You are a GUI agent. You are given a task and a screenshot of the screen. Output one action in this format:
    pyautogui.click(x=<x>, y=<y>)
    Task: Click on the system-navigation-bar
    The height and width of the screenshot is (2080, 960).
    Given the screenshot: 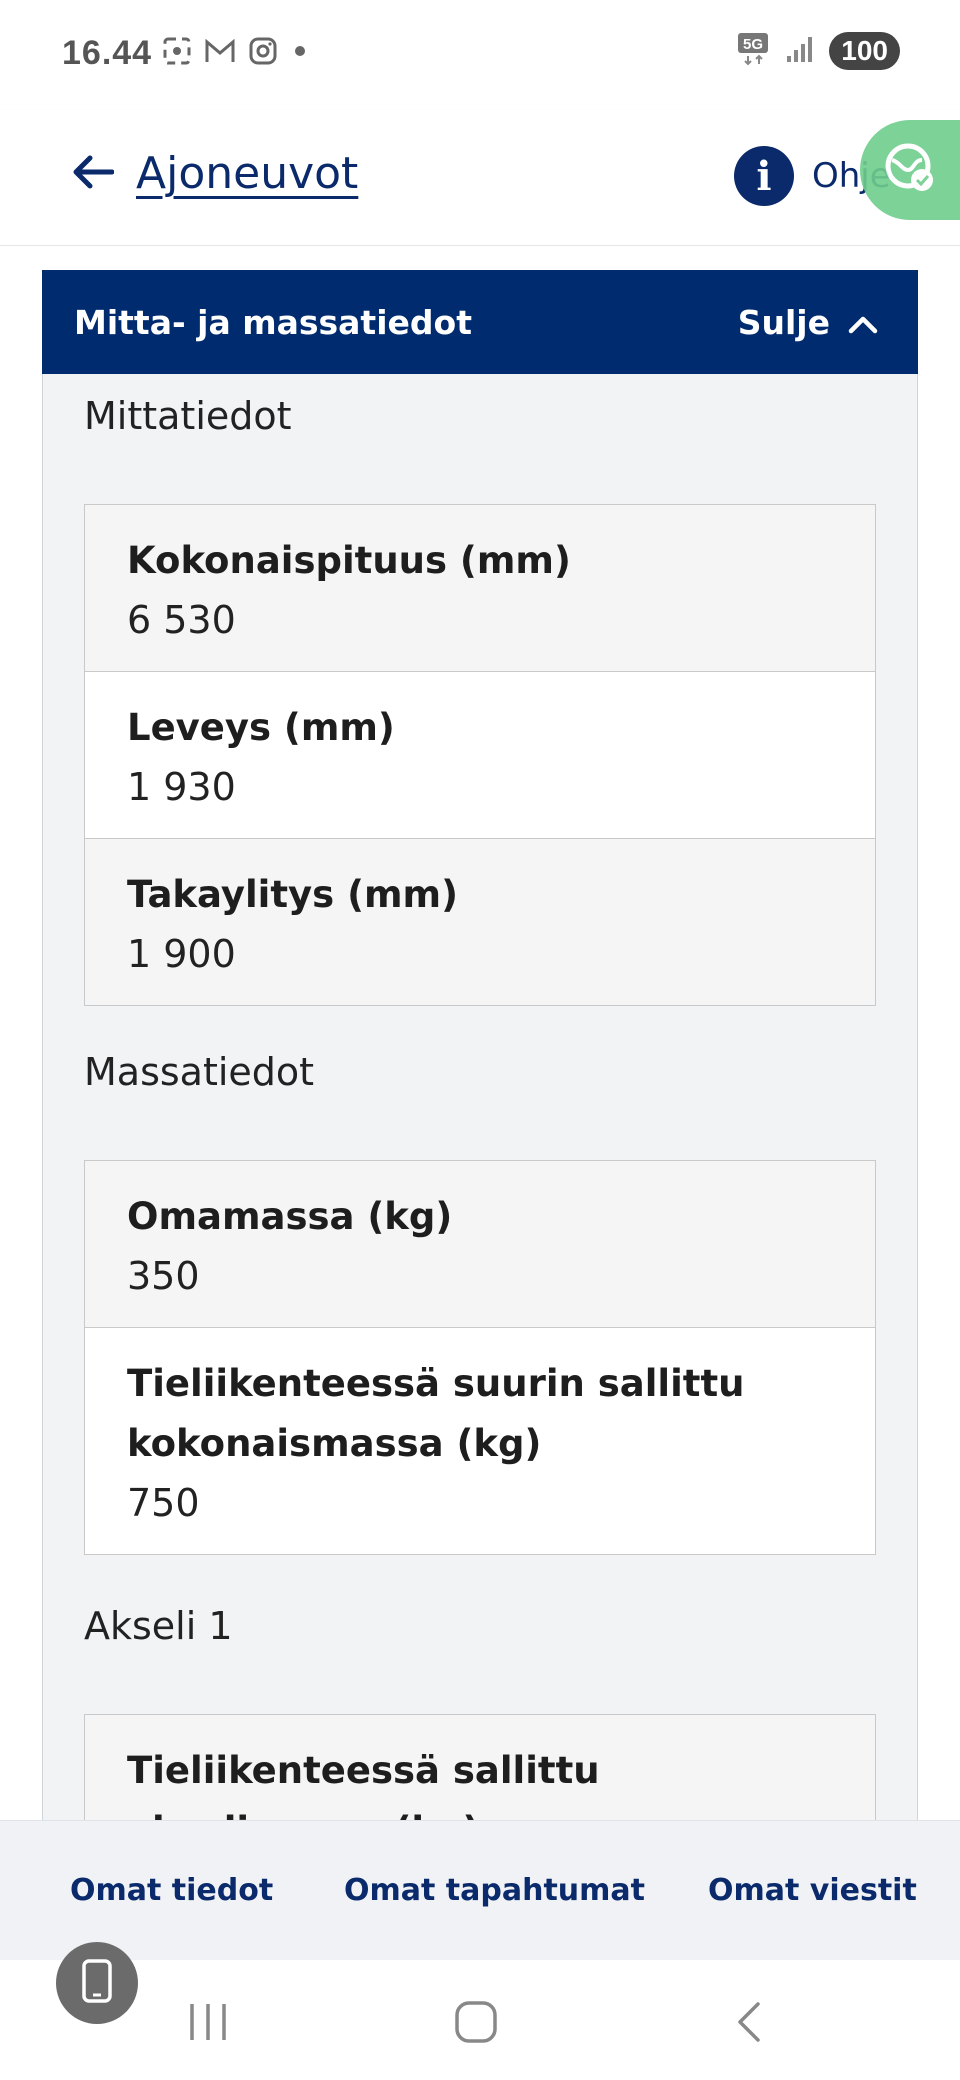 What is the action you would take?
    pyautogui.click(x=480, y=2020)
    